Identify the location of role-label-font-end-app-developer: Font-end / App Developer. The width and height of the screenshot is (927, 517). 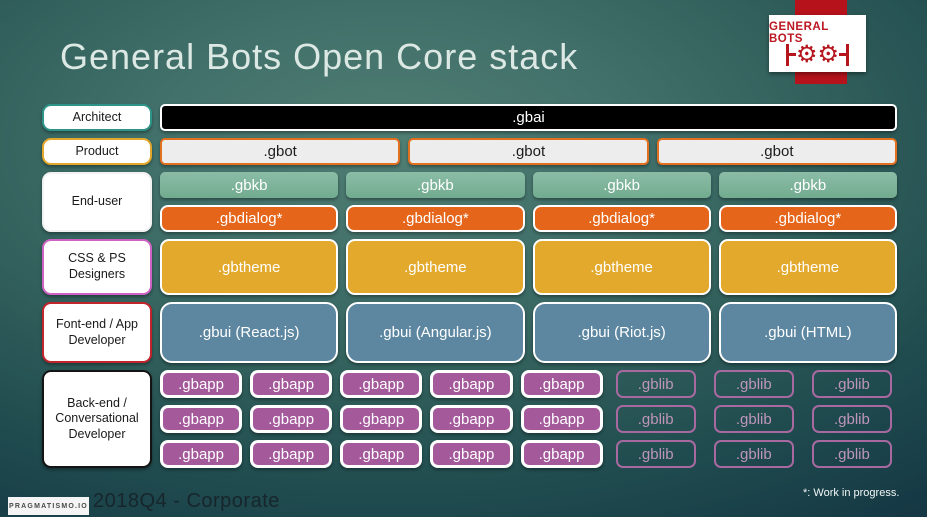
(97, 332).